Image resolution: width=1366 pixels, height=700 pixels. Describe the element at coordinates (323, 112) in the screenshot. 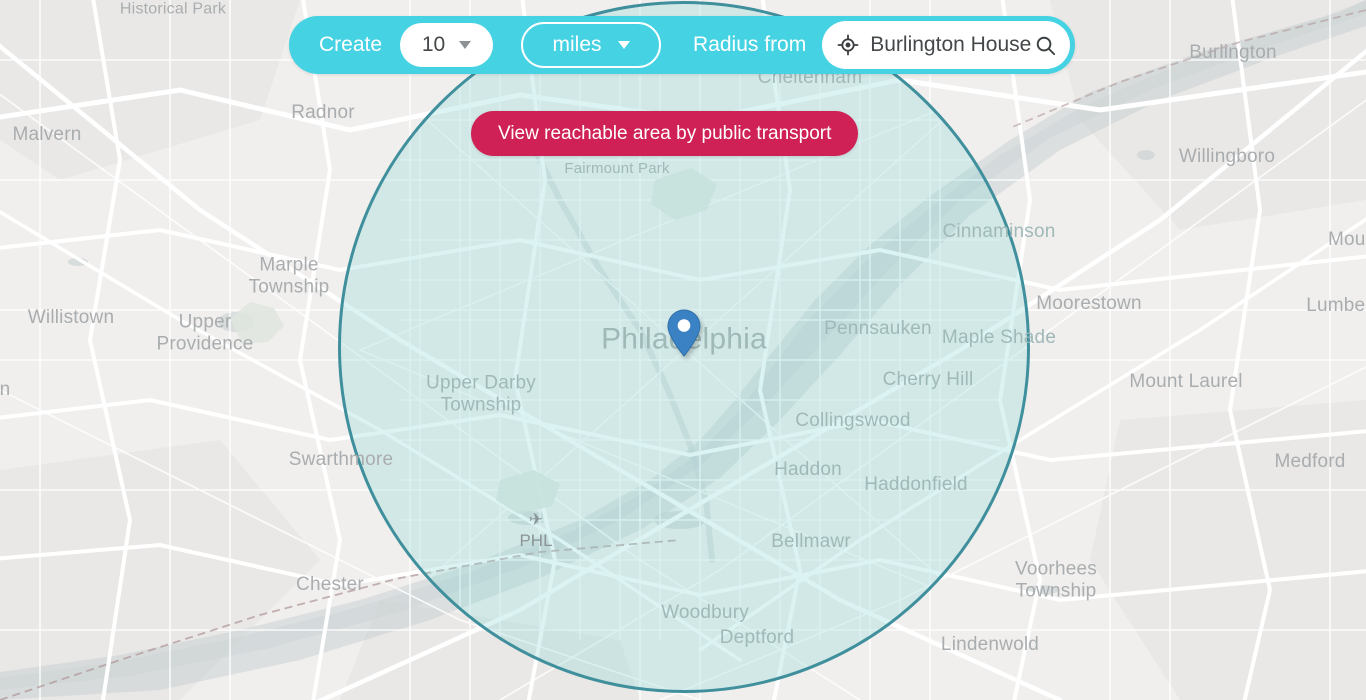

I see `map-place-label: Radnor` at that location.